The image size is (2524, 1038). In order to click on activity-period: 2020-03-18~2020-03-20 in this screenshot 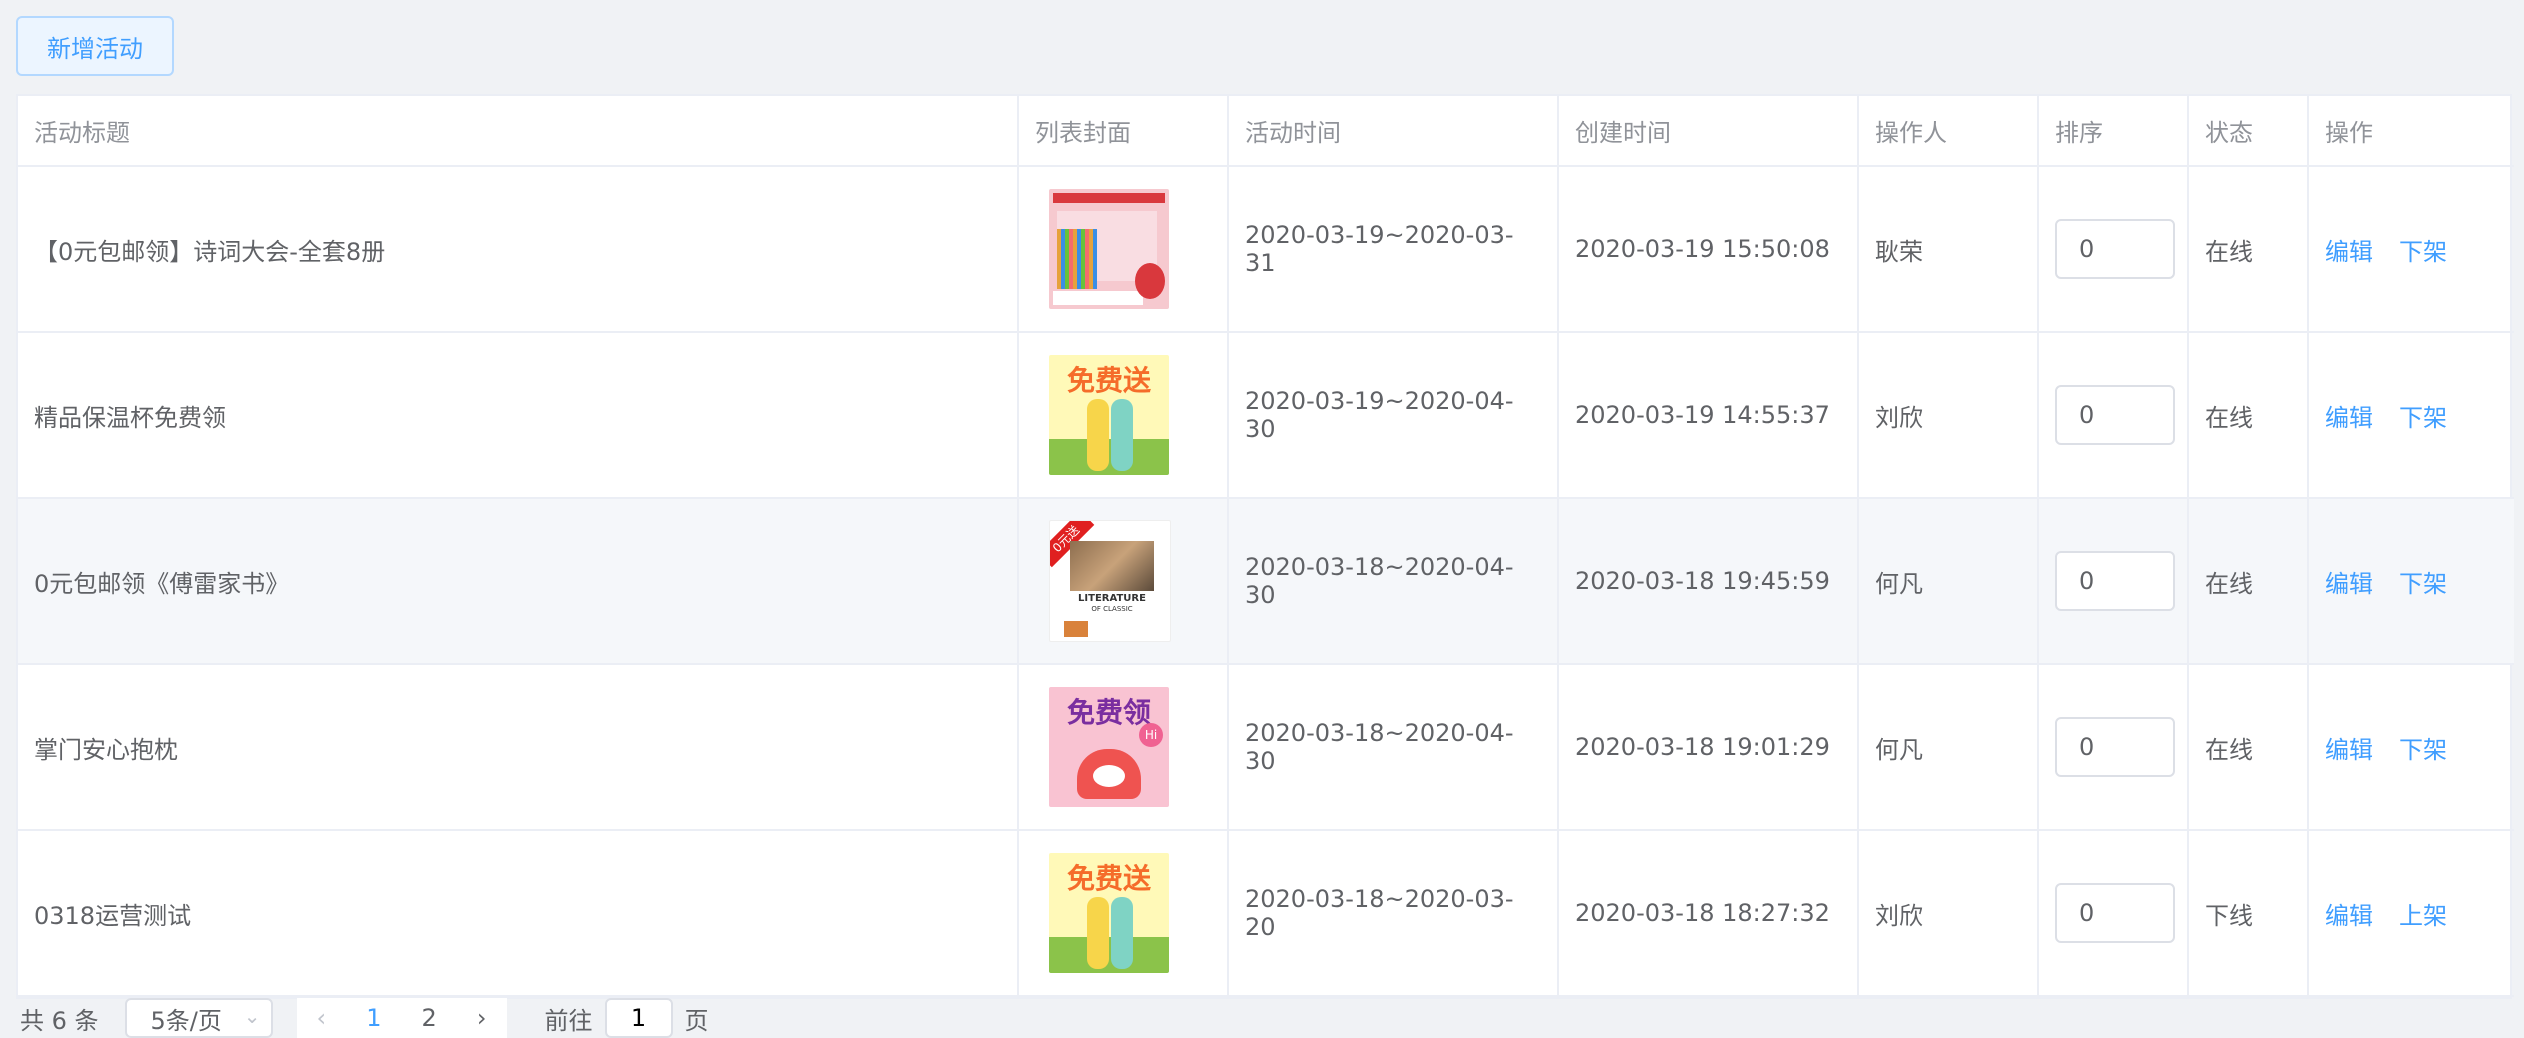, I will do `click(1393, 913)`.